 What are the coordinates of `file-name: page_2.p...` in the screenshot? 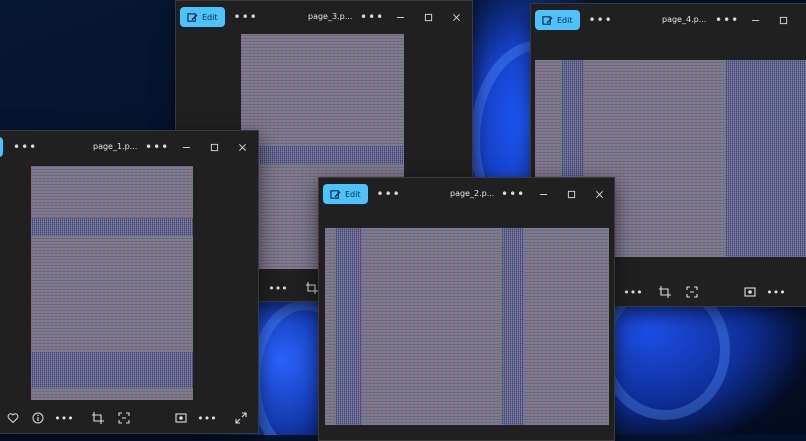 It's located at (472, 193).